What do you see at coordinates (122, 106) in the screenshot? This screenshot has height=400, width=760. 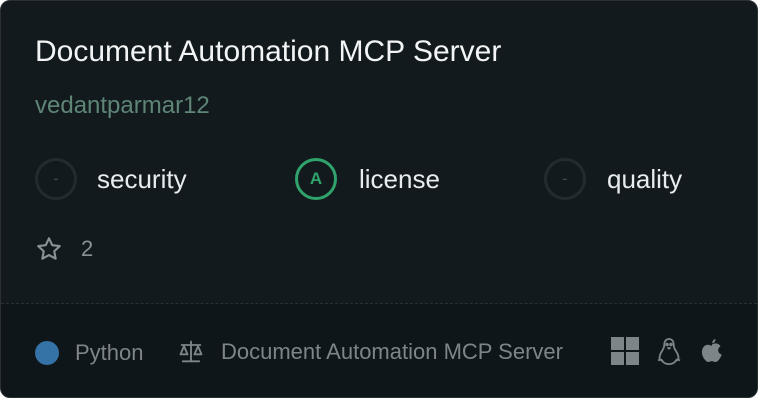 I see `author-link: vedantparmar12` at bounding box center [122, 106].